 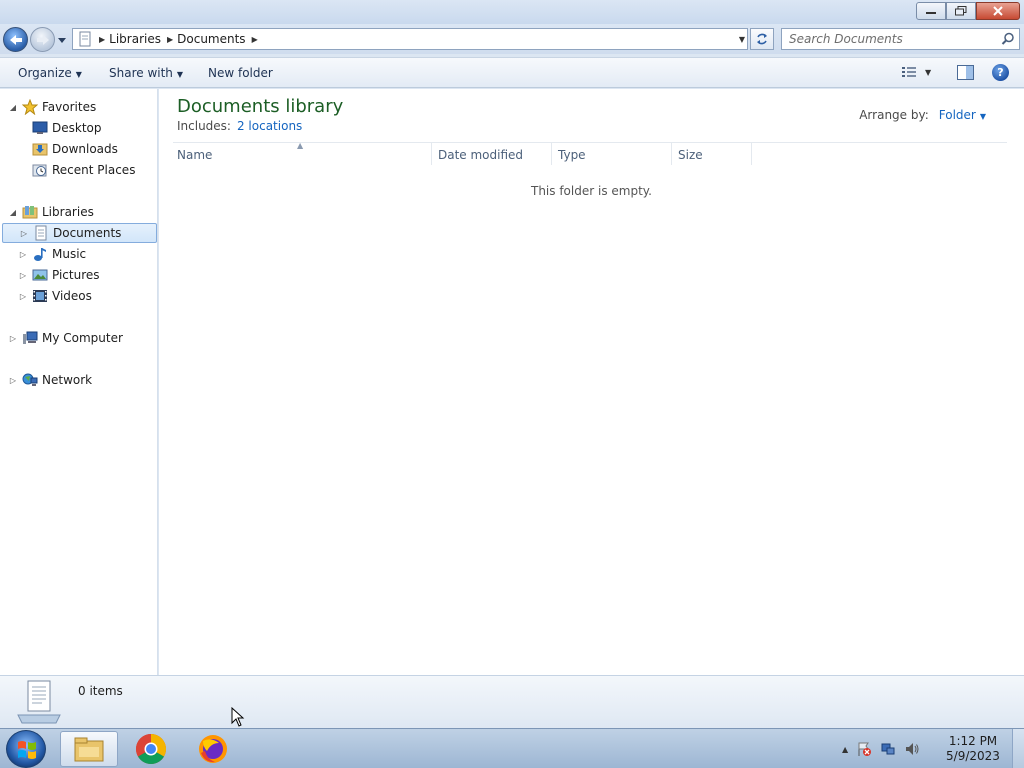 What do you see at coordinates (40, 275) in the screenshot?
I see `pictures-icon` at bounding box center [40, 275].